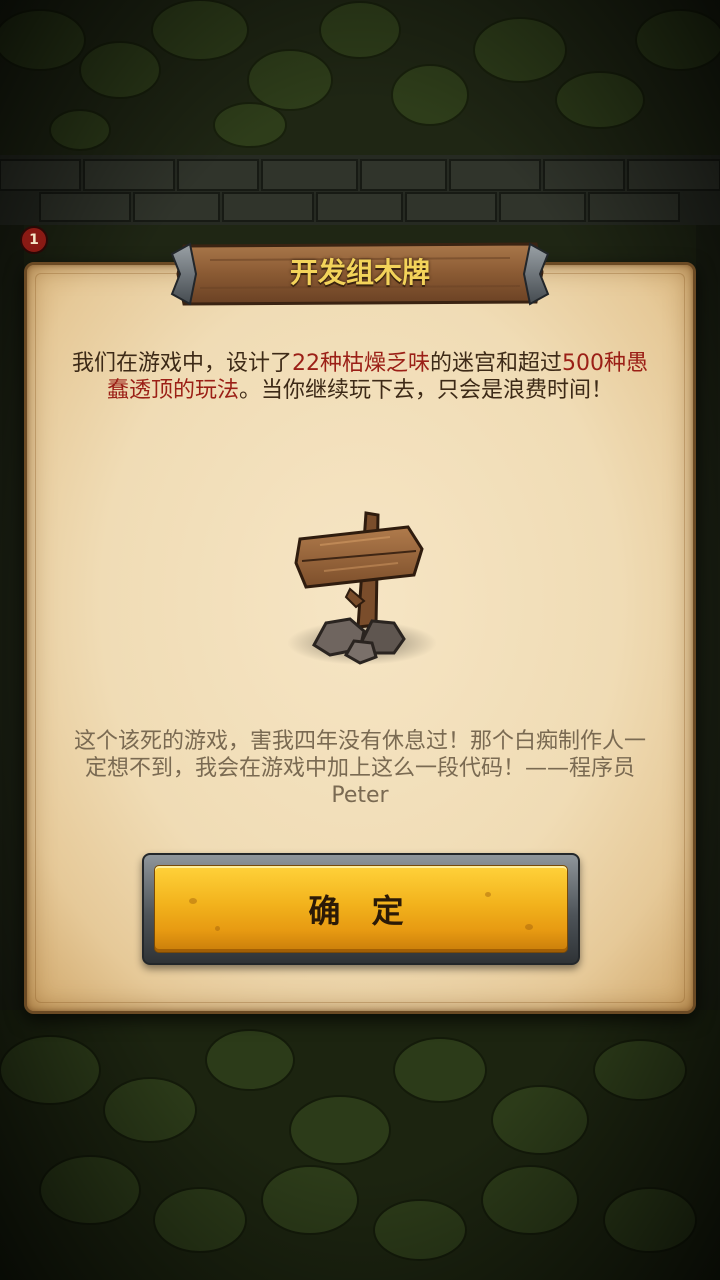 The width and height of the screenshot is (720, 1280). I want to click on intro-segment: 的迷宫和超过, so click(496, 363).